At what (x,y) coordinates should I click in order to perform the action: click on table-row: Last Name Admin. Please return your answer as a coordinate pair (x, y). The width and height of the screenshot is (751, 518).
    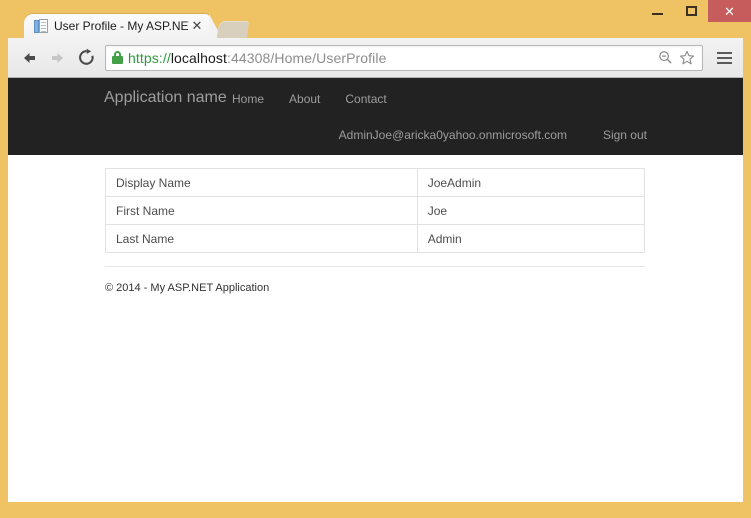
    Looking at the image, I should click on (375, 238).